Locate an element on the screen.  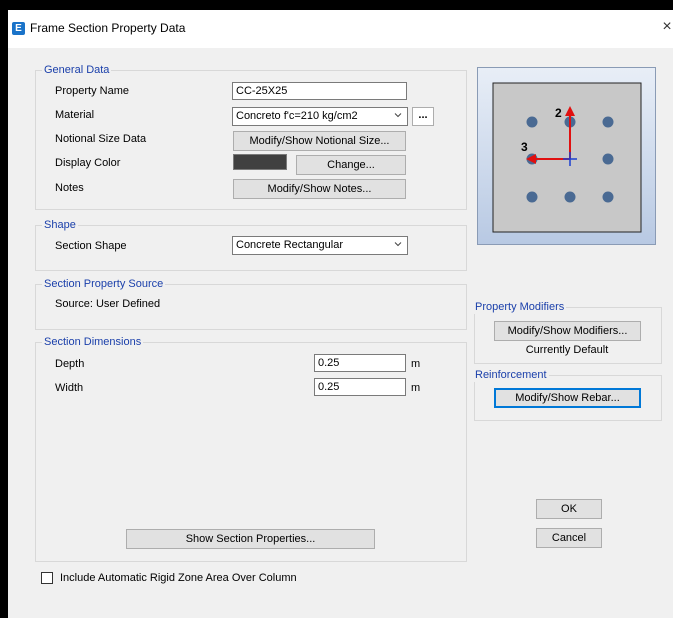
notes-label: Notes is located at coordinates (69, 188).